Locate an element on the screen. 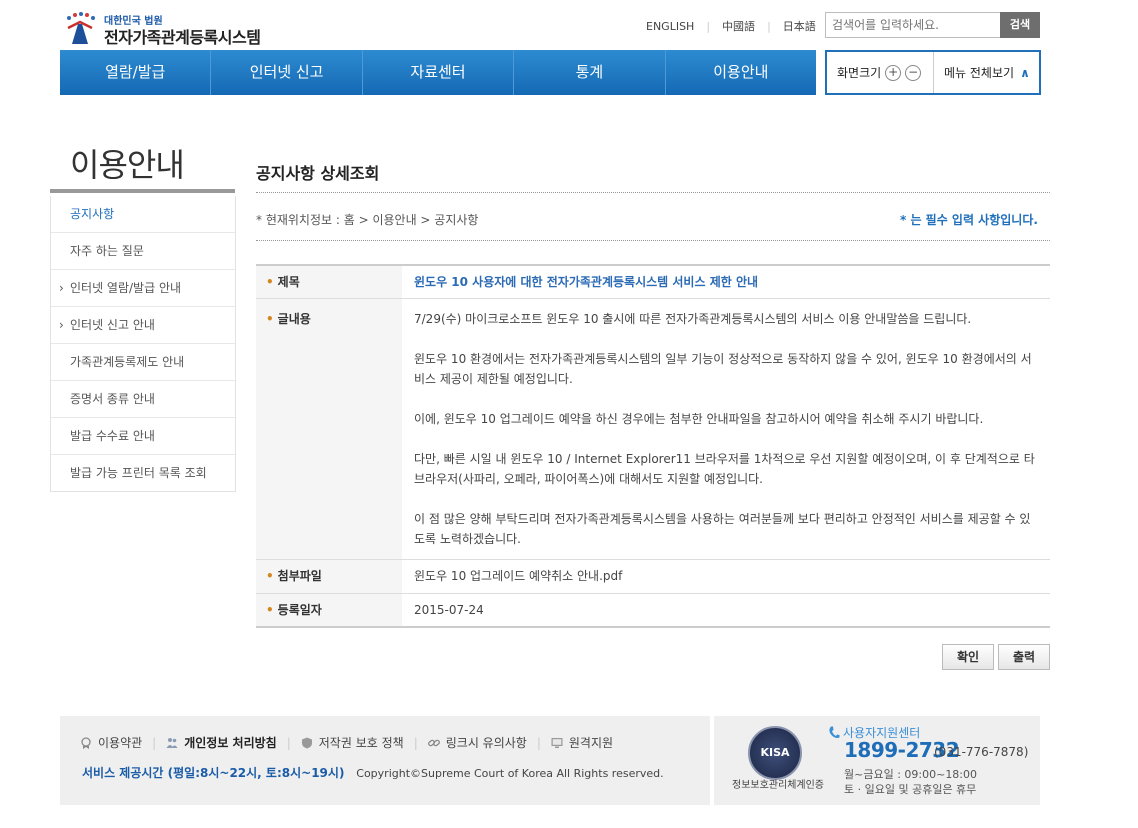  chain-link-icon is located at coordinates (433, 742).